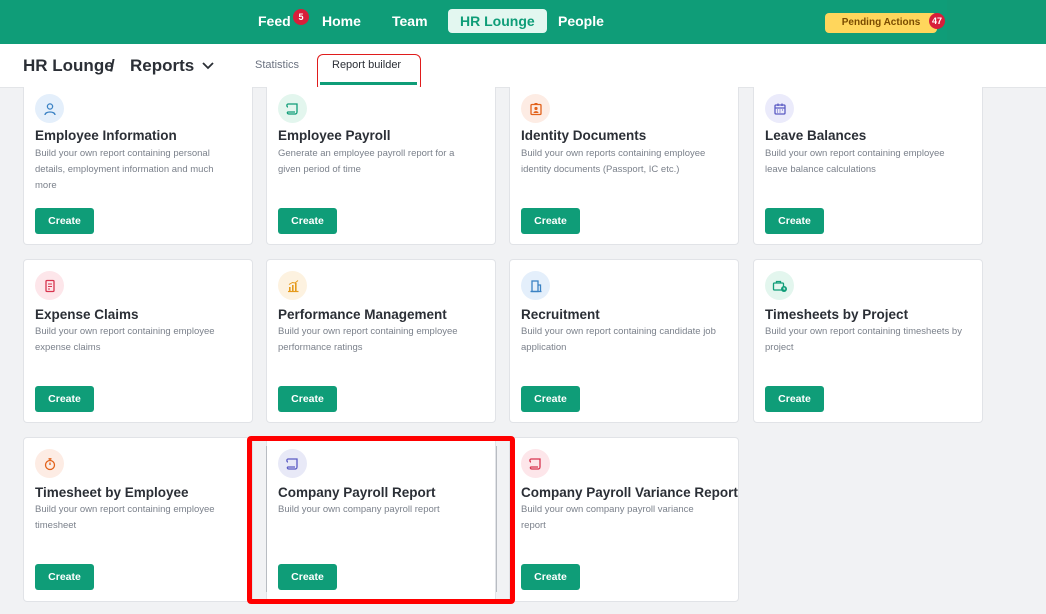  What do you see at coordinates (49, 108) in the screenshot?
I see `user-icon` at bounding box center [49, 108].